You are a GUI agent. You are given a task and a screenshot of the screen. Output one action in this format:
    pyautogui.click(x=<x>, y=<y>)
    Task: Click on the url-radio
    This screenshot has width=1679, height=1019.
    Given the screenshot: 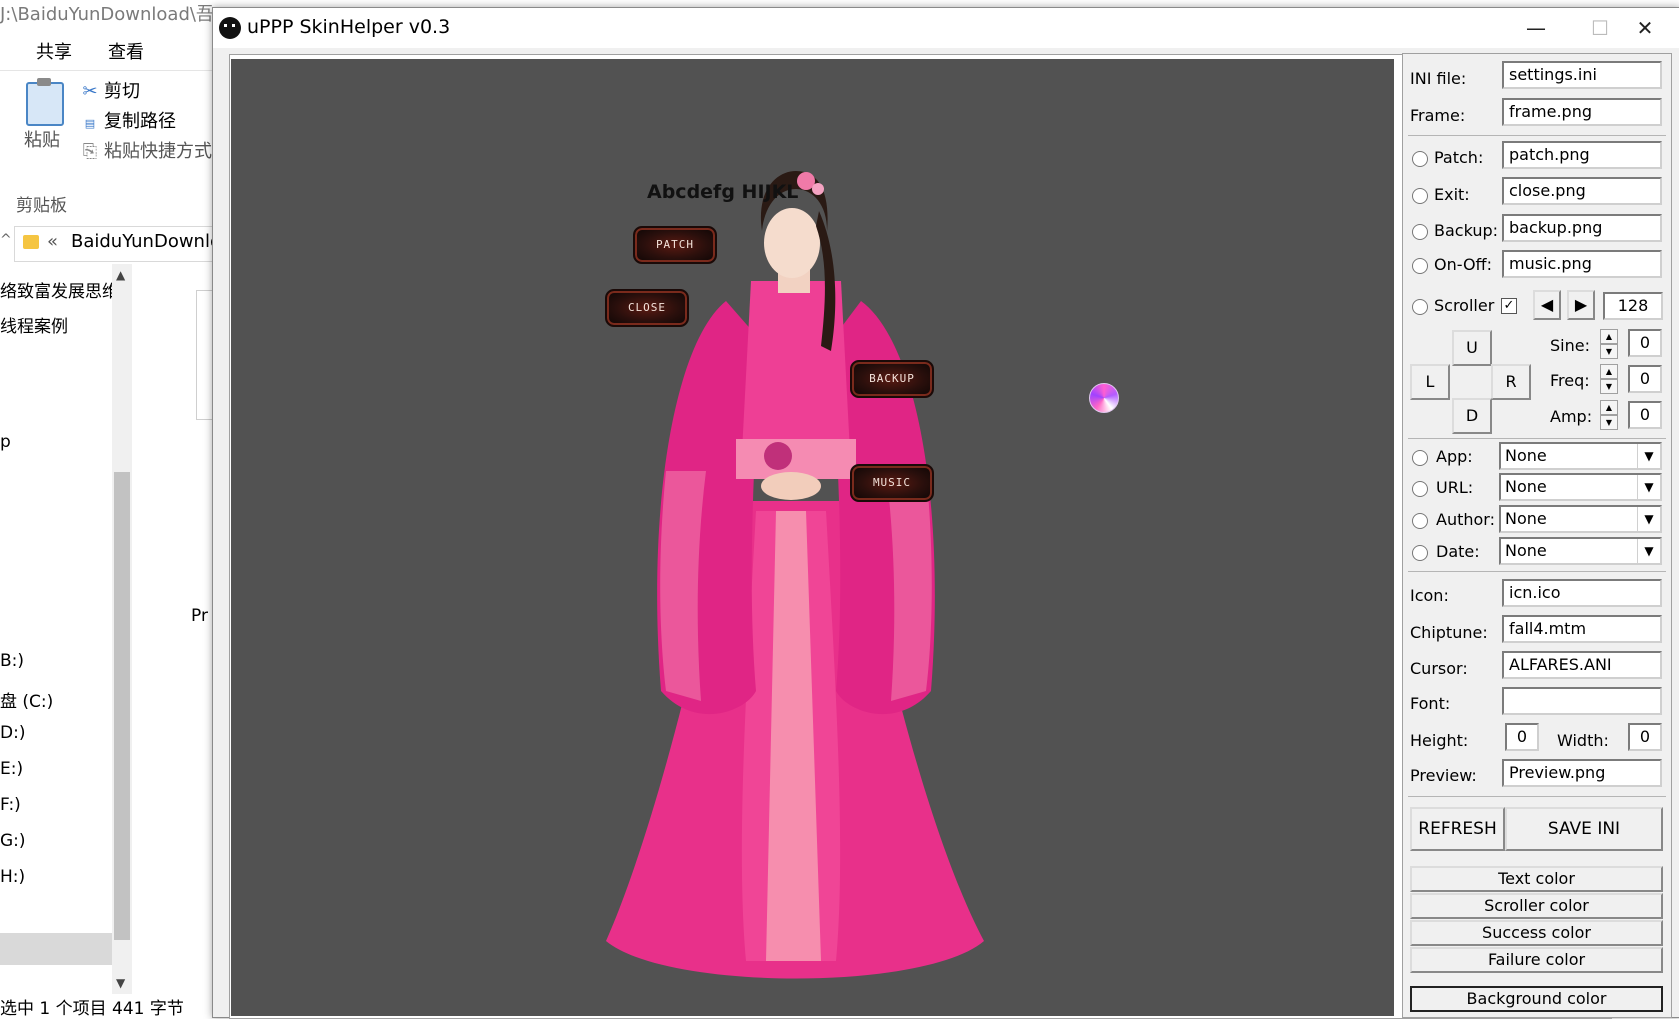 What is the action you would take?
    pyautogui.click(x=1420, y=489)
    